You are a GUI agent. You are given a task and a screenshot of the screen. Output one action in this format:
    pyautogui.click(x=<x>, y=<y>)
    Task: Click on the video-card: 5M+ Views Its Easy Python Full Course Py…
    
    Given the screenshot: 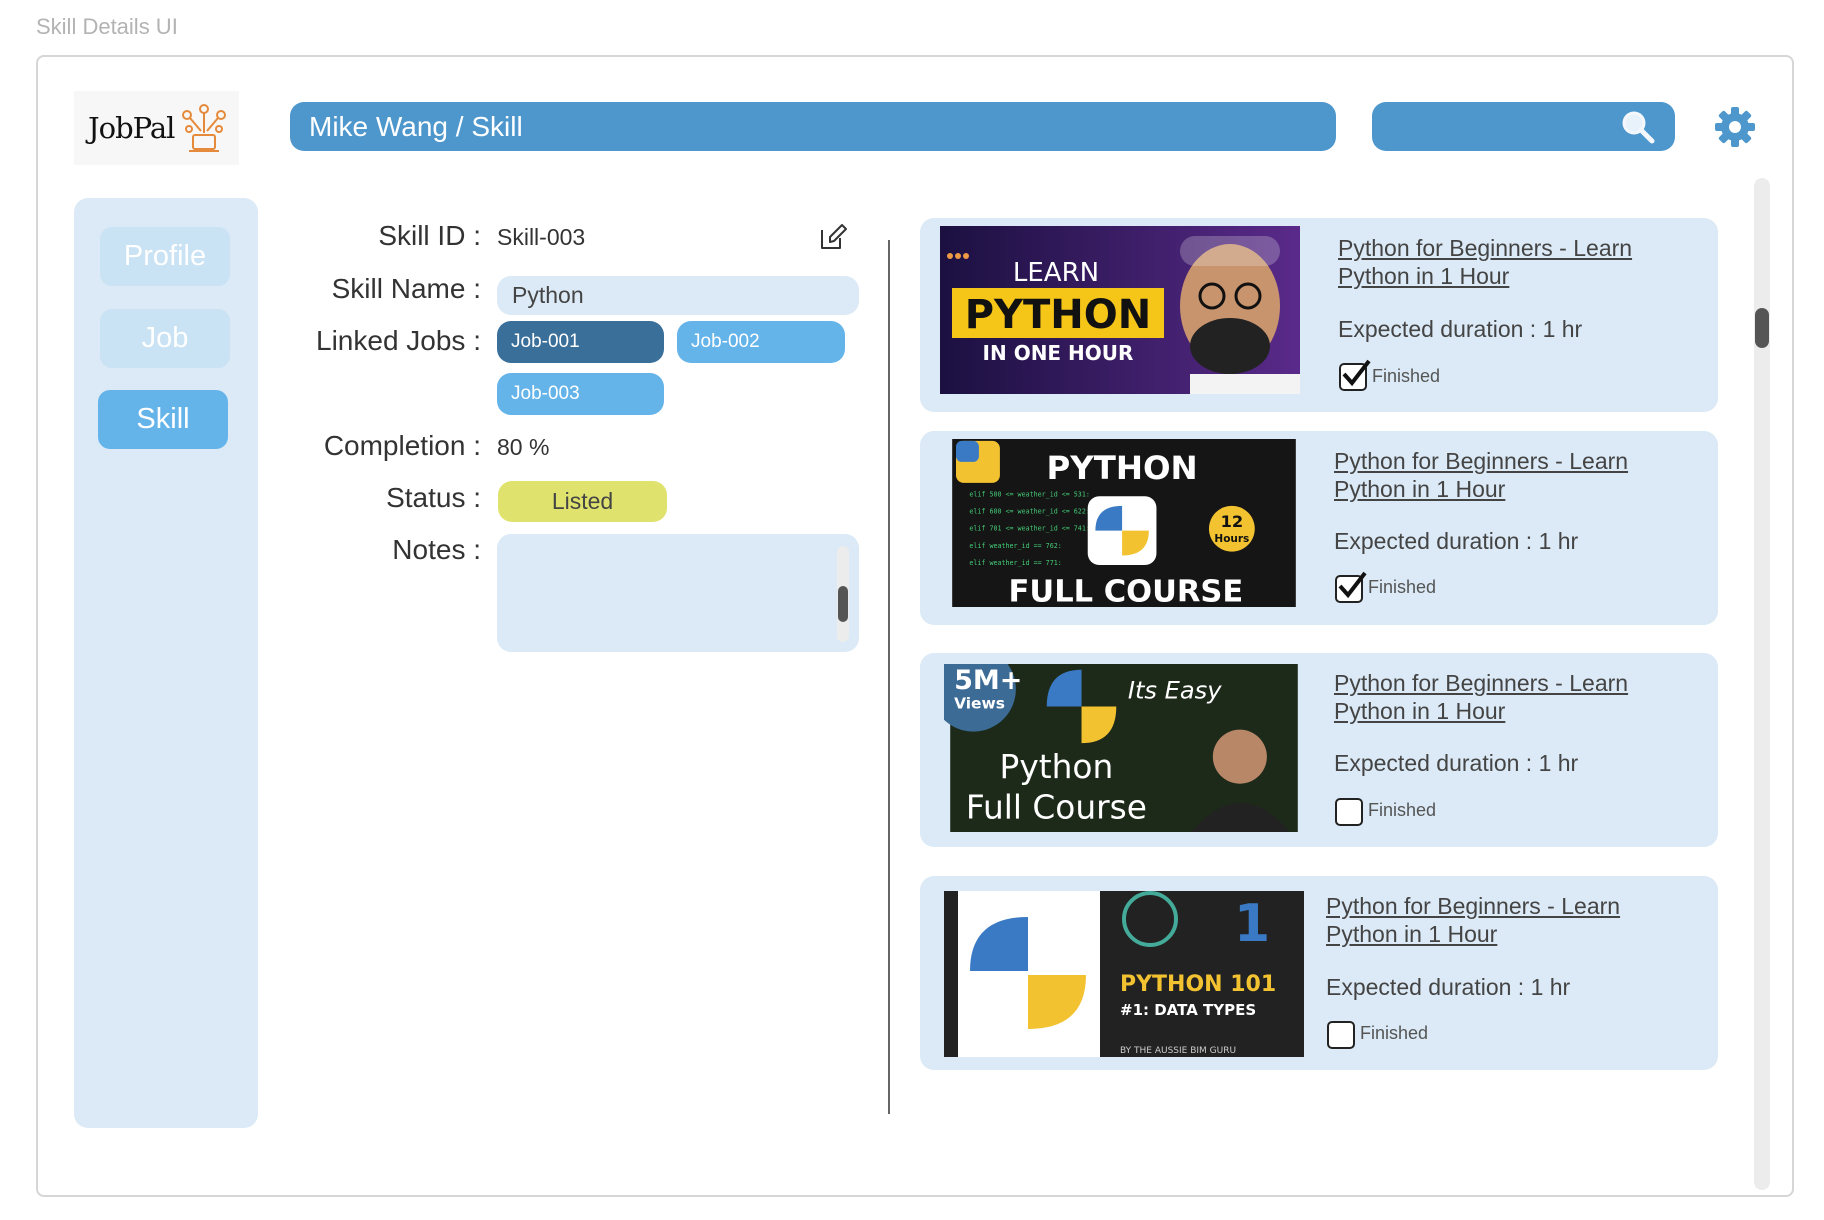 What is the action you would take?
    pyautogui.click(x=1319, y=750)
    